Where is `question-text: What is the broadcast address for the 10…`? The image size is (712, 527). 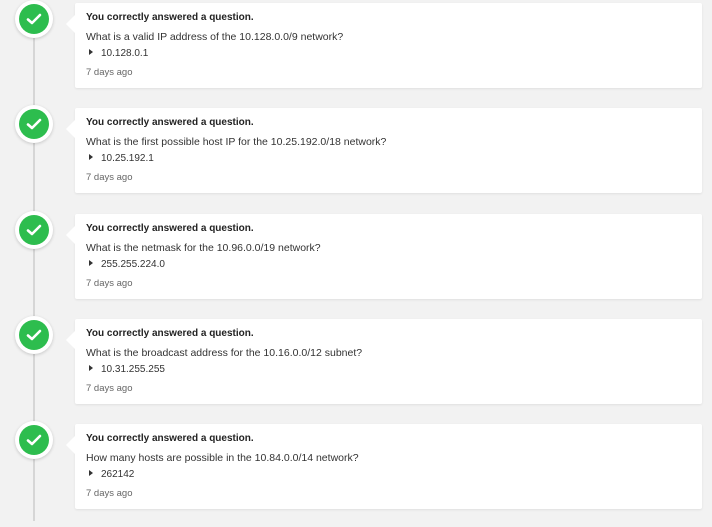 question-text: What is the broadcast address for the 10… is located at coordinates (224, 353).